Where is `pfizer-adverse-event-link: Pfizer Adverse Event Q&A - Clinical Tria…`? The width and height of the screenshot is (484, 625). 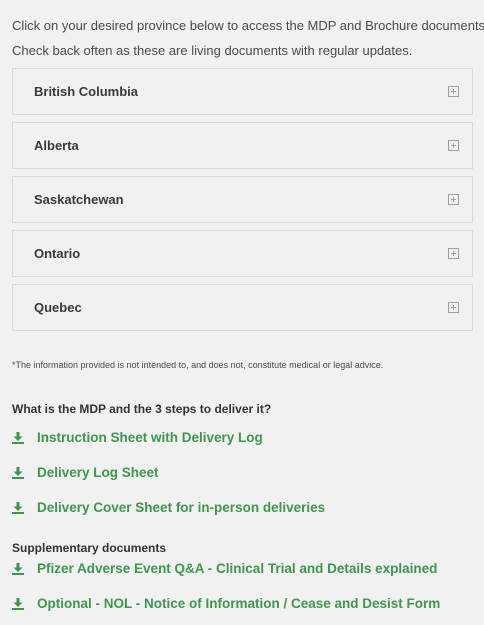 pfizer-adverse-event-link: Pfizer Adverse Event Q&A - Clinical Tria… is located at coordinates (224, 568).